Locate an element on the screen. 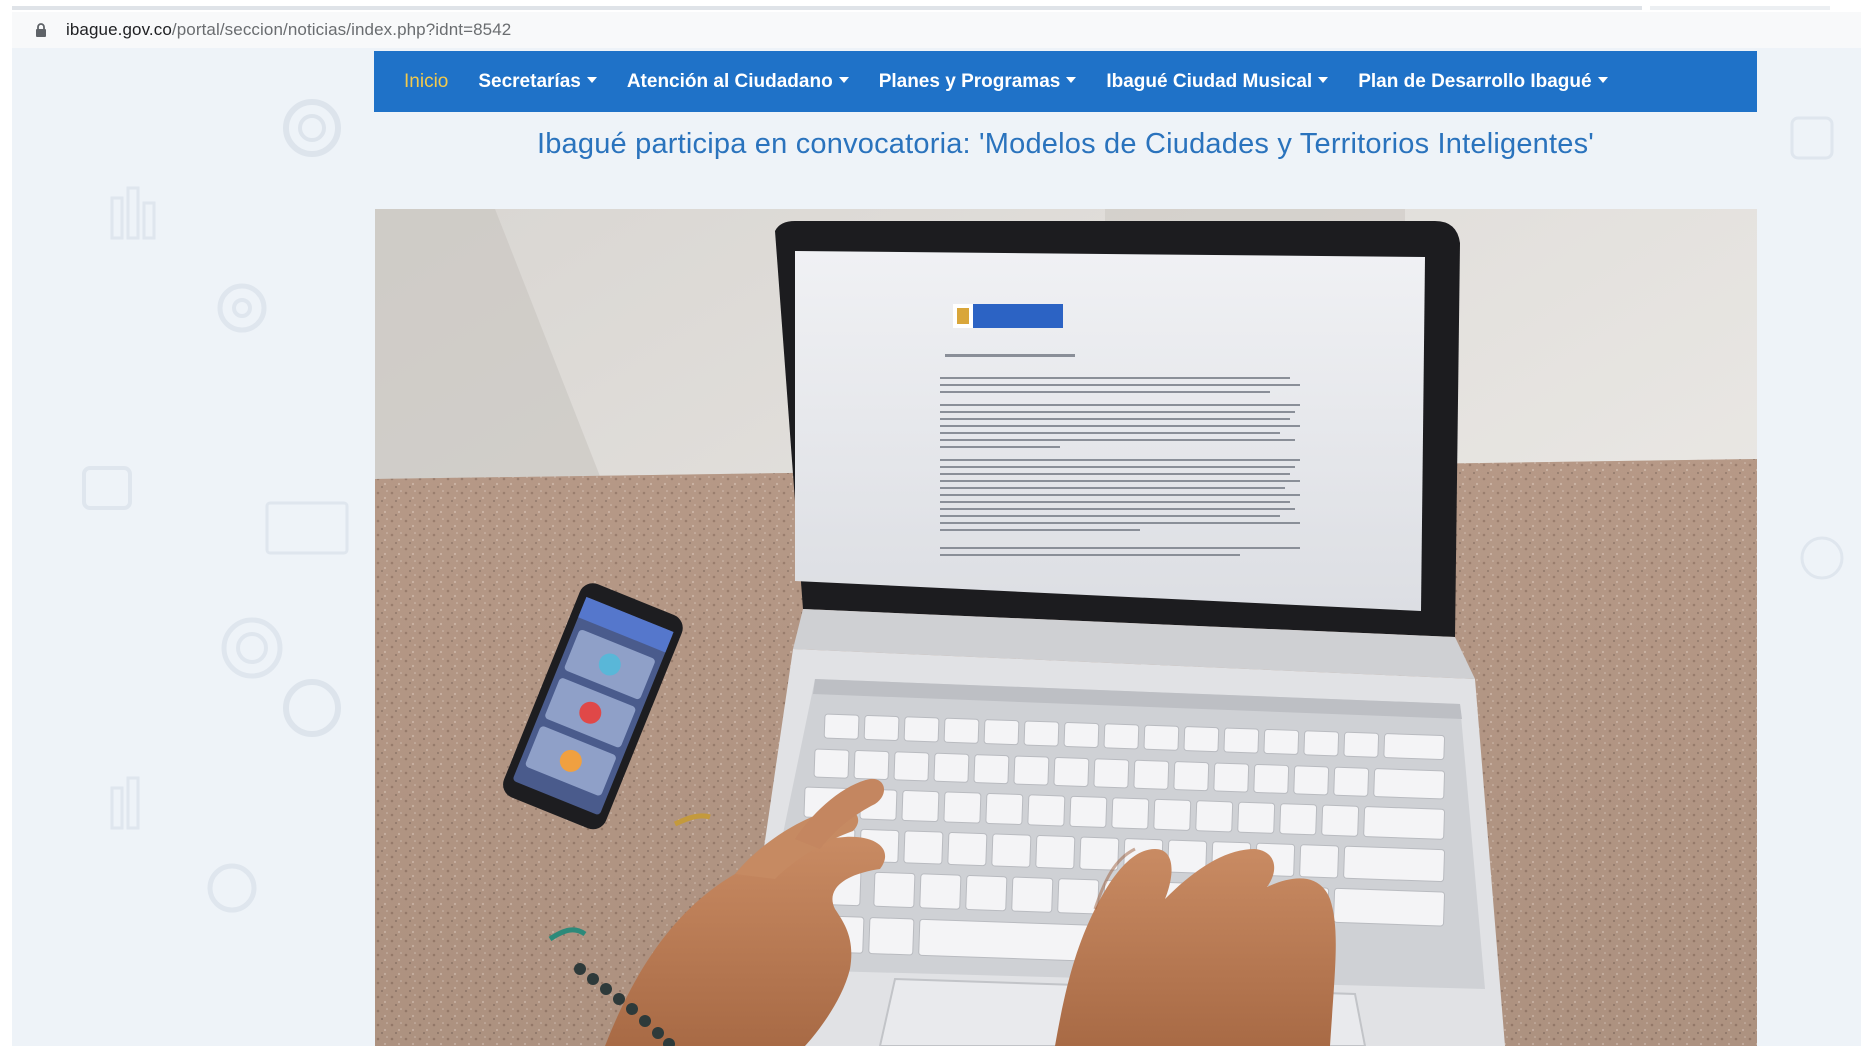 Image resolution: width=1861 pixels, height=1046 pixels. nav-item-atencion-ciudadano: Atención al Ciudadano is located at coordinates (738, 82).